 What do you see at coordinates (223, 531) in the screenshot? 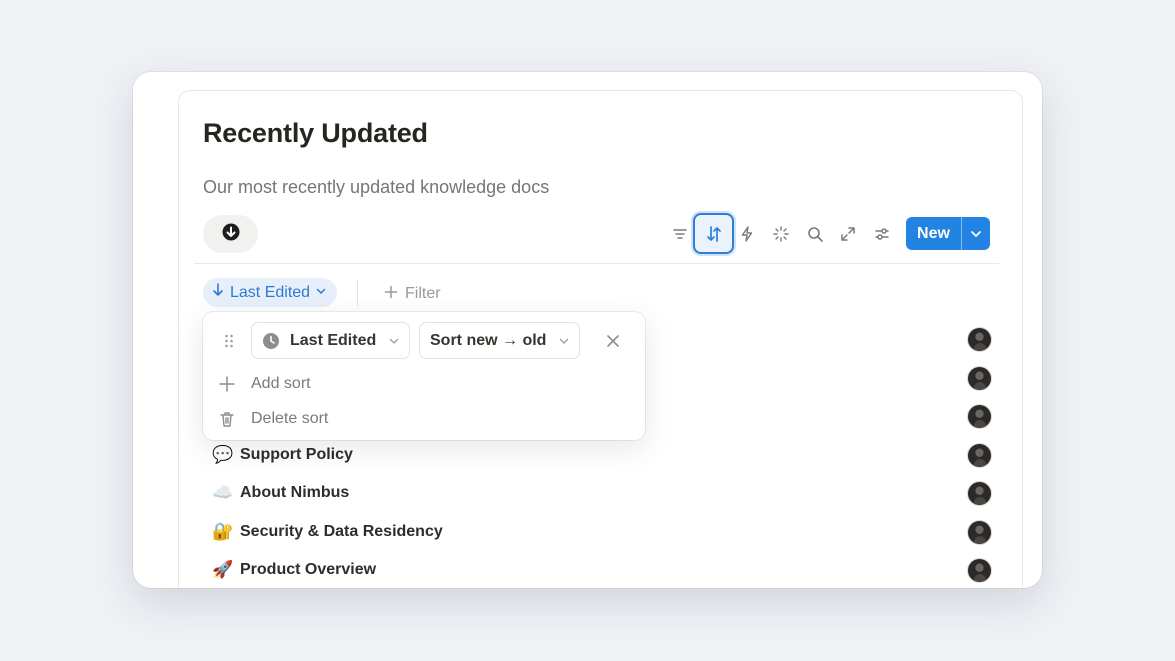
I see `lock-icon: 🔐` at bounding box center [223, 531].